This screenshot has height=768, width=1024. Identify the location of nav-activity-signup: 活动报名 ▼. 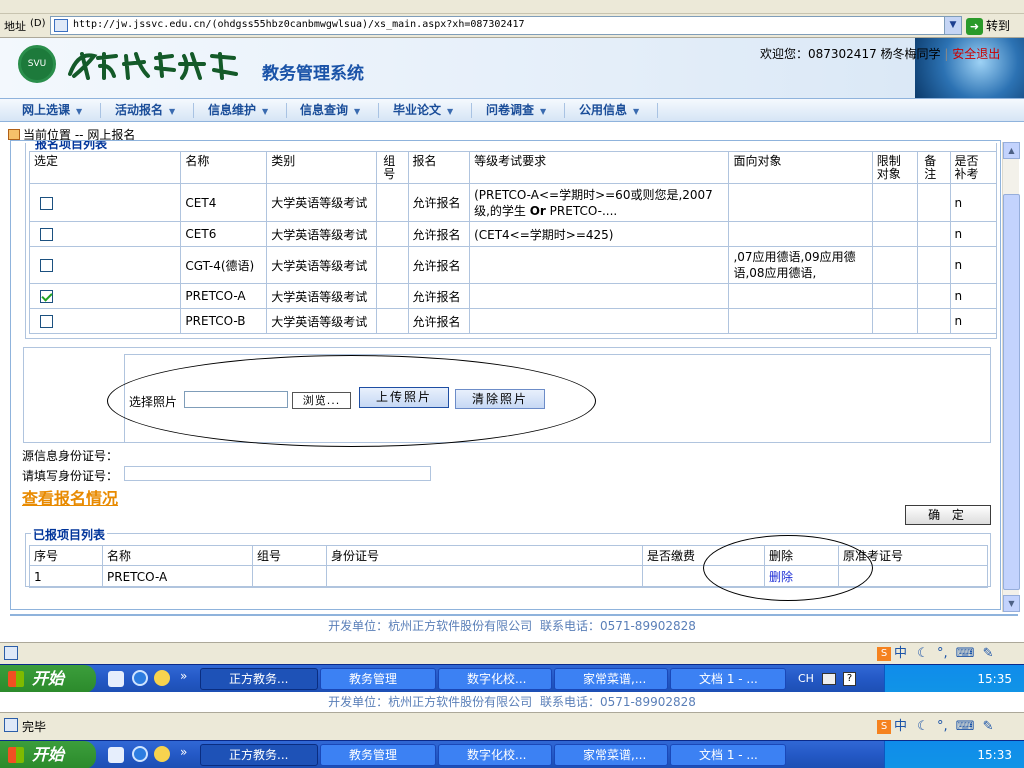
(145, 110).